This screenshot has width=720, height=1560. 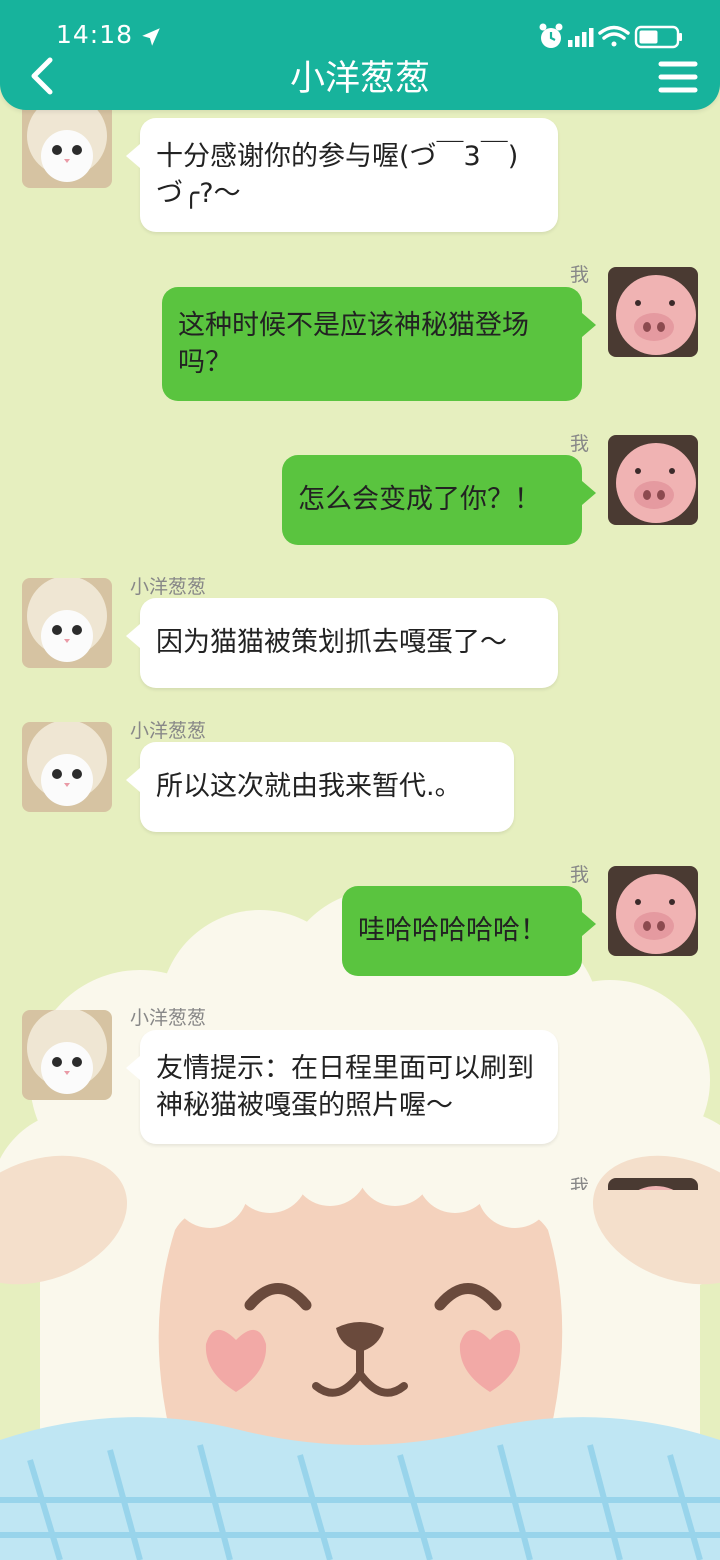 I want to click on menu-button, so click(x=678, y=78).